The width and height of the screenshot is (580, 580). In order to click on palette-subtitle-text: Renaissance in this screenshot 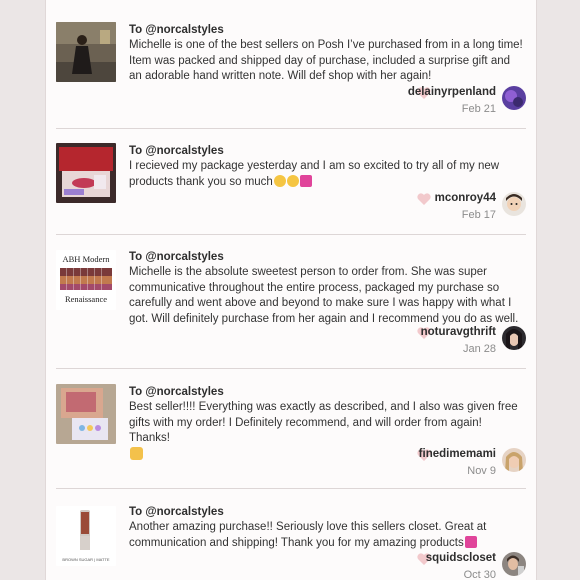, I will do `click(86, 299)`.